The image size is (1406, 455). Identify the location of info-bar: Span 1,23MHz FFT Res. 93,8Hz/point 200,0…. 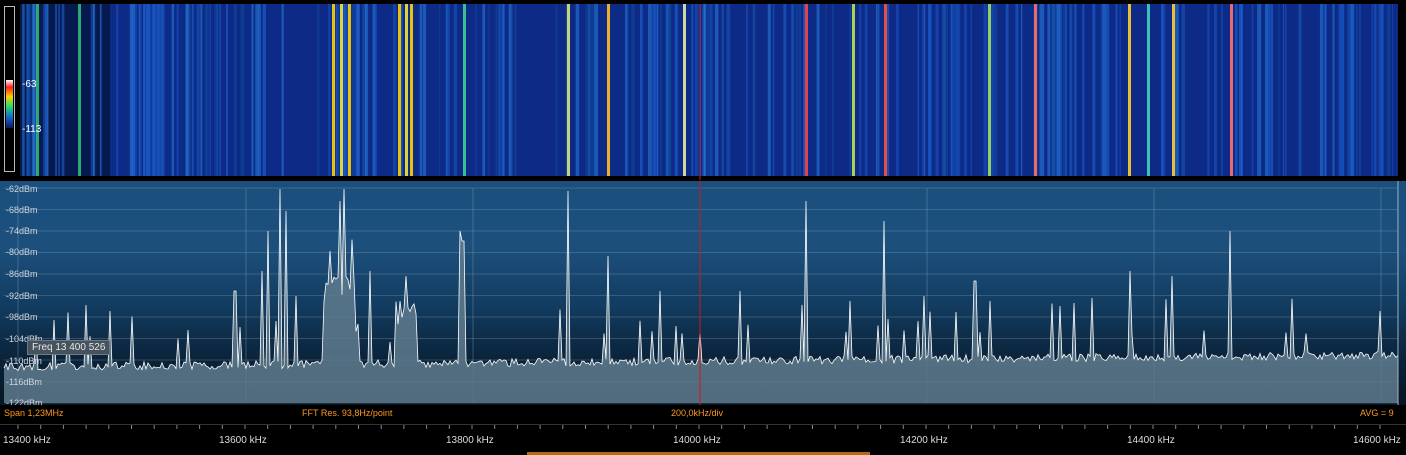
(703, 413).